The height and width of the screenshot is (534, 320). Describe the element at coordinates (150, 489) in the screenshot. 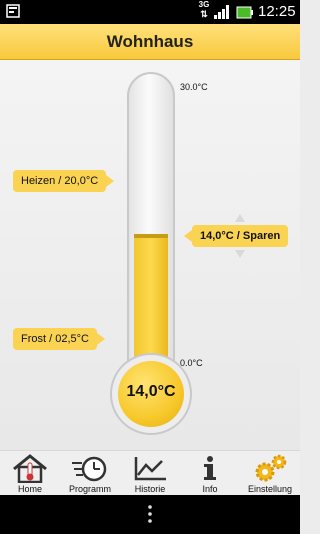

I see `nav-historie-label: Historie` at that location.